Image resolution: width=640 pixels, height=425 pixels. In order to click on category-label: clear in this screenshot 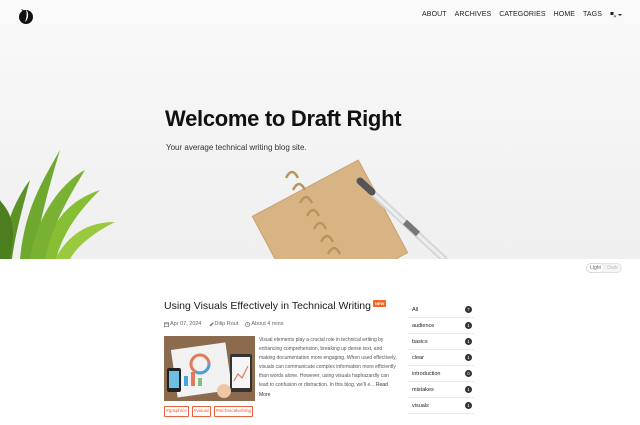, I will do `click(418, 357)`.